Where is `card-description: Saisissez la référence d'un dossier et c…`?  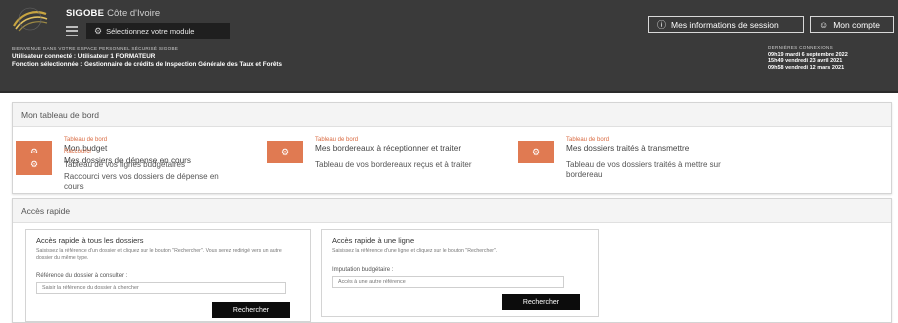
card-description: Saisissez la référence d'un dossier et c… is located at coordinates (159, 254).